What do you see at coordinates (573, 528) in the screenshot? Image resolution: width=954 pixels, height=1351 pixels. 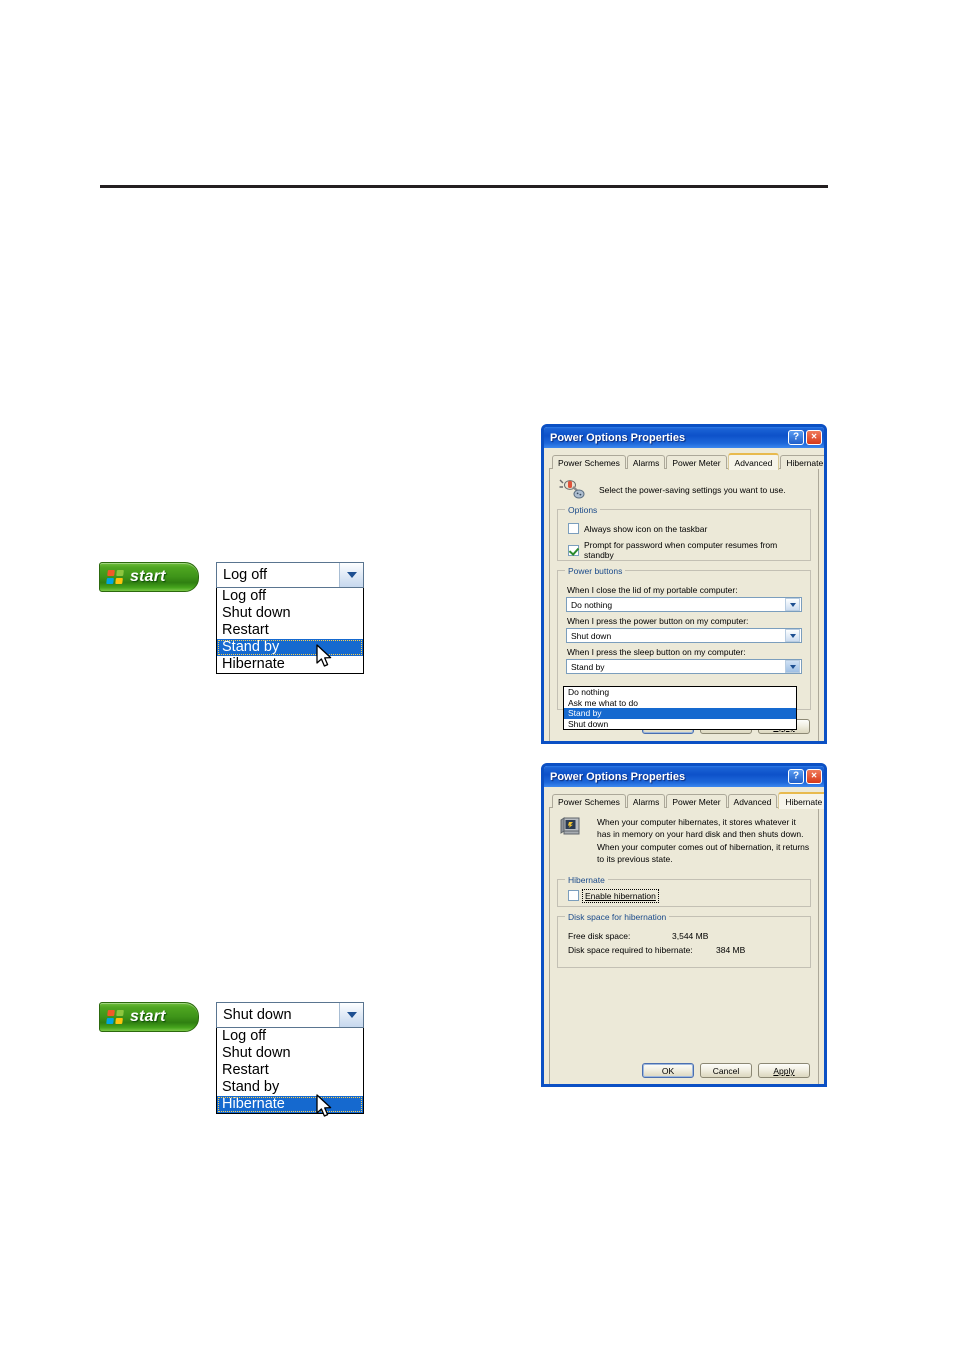 I see `always-show-icon-checkbox` at bounding box center [573, 528].